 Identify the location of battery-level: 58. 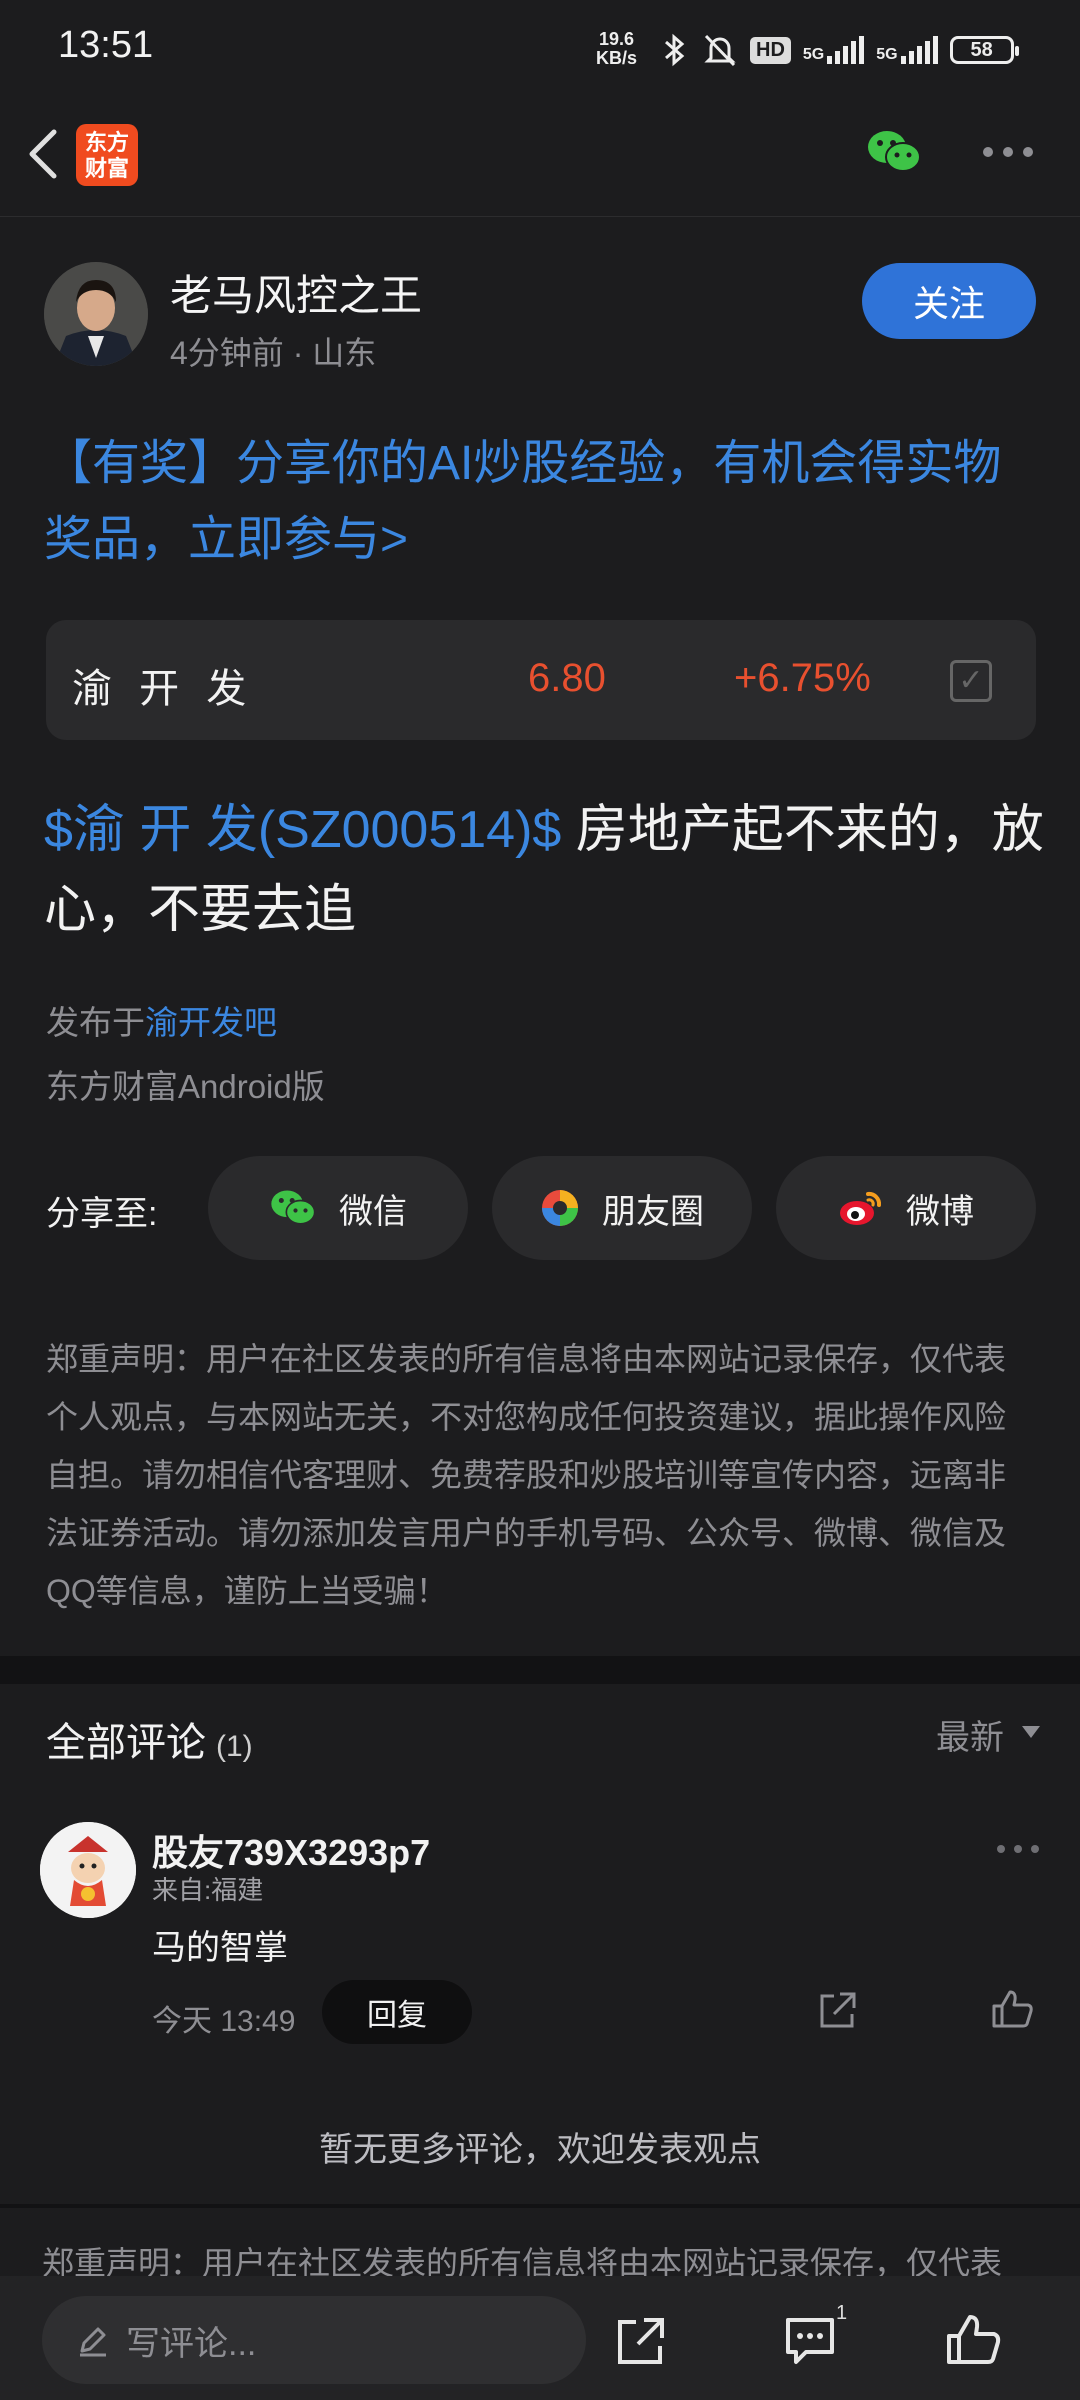
(981, 49).